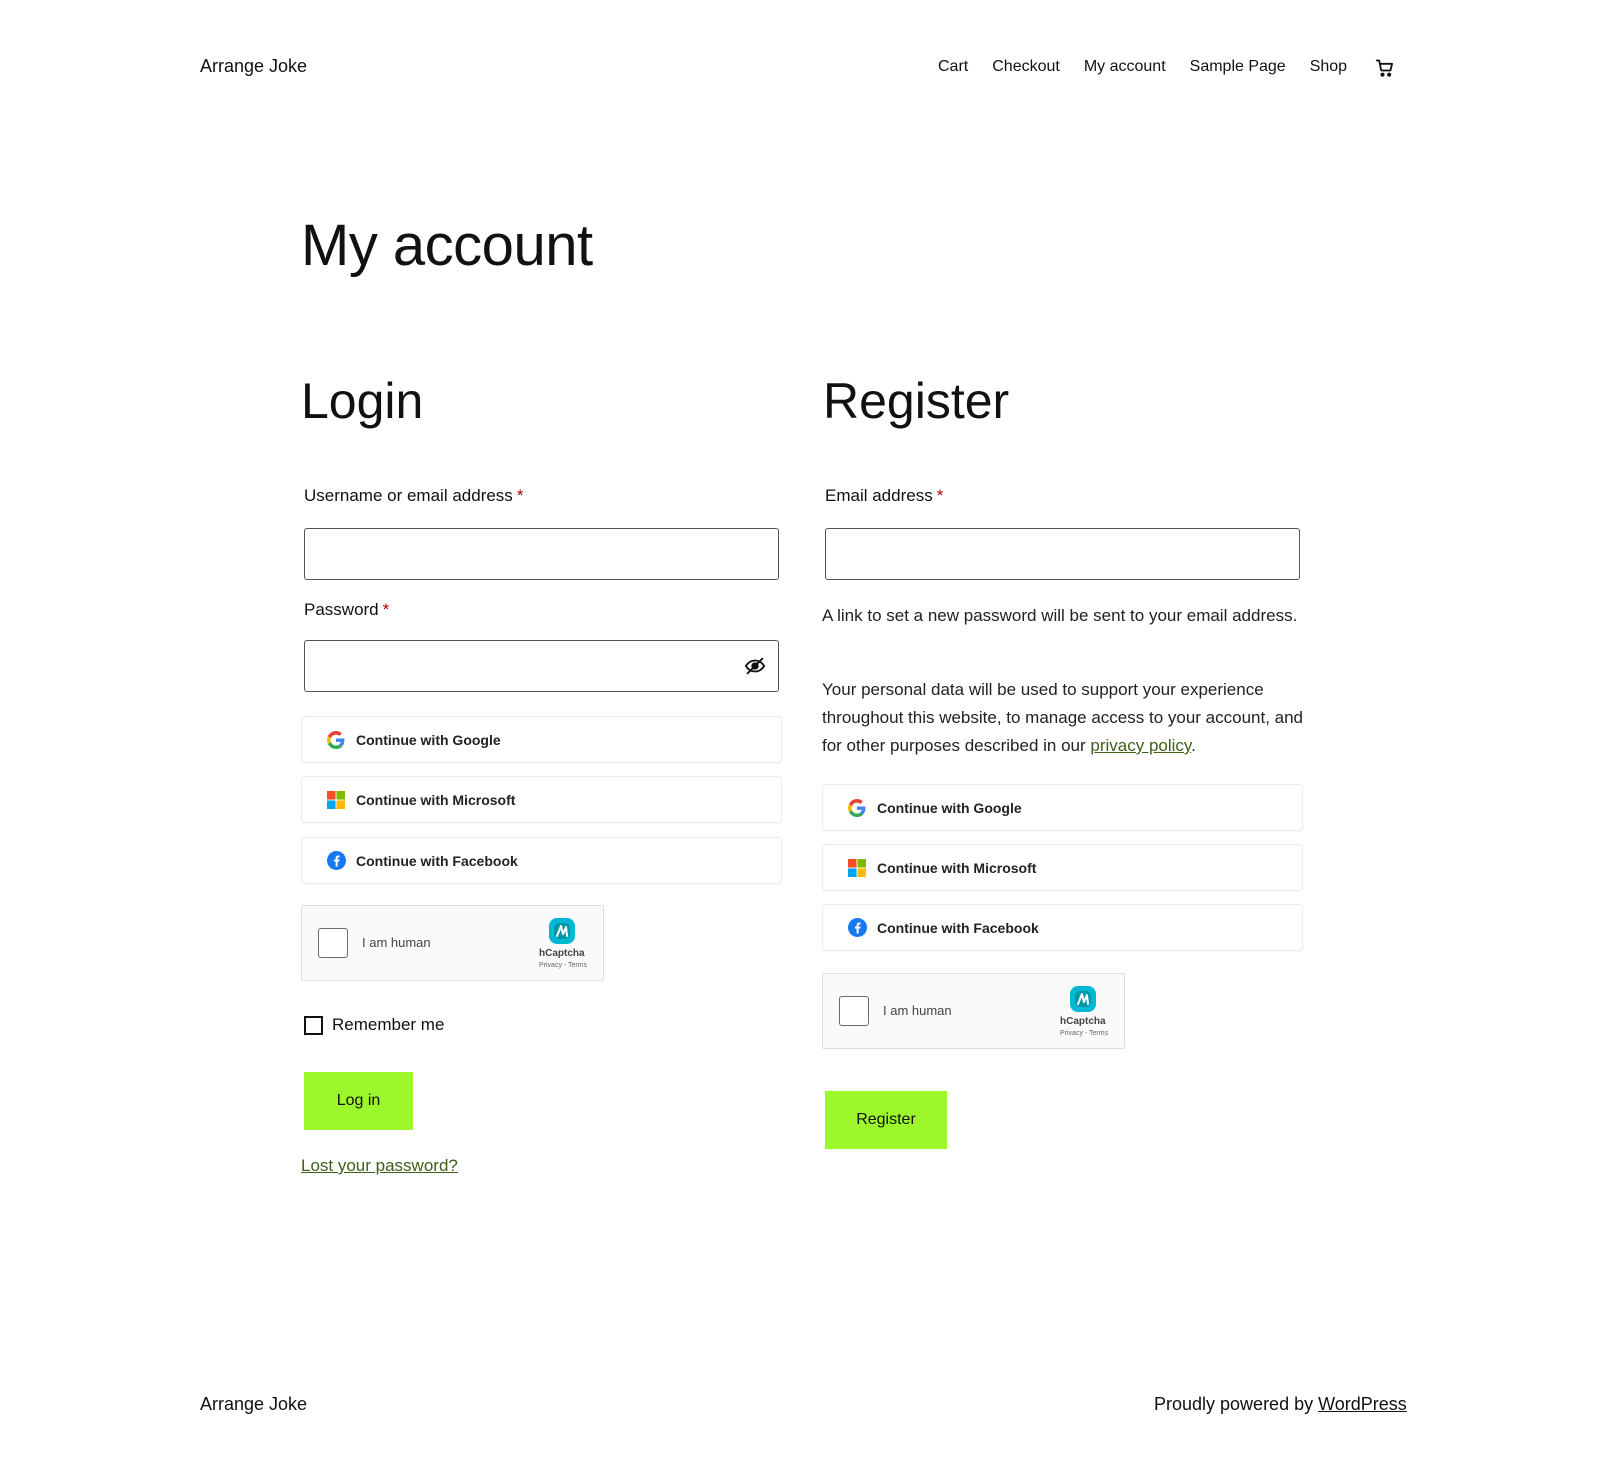 The width and height of the screenshot is (1600, 1463). I want to click on nav-item-my-account: My account, so click(1125, 67).